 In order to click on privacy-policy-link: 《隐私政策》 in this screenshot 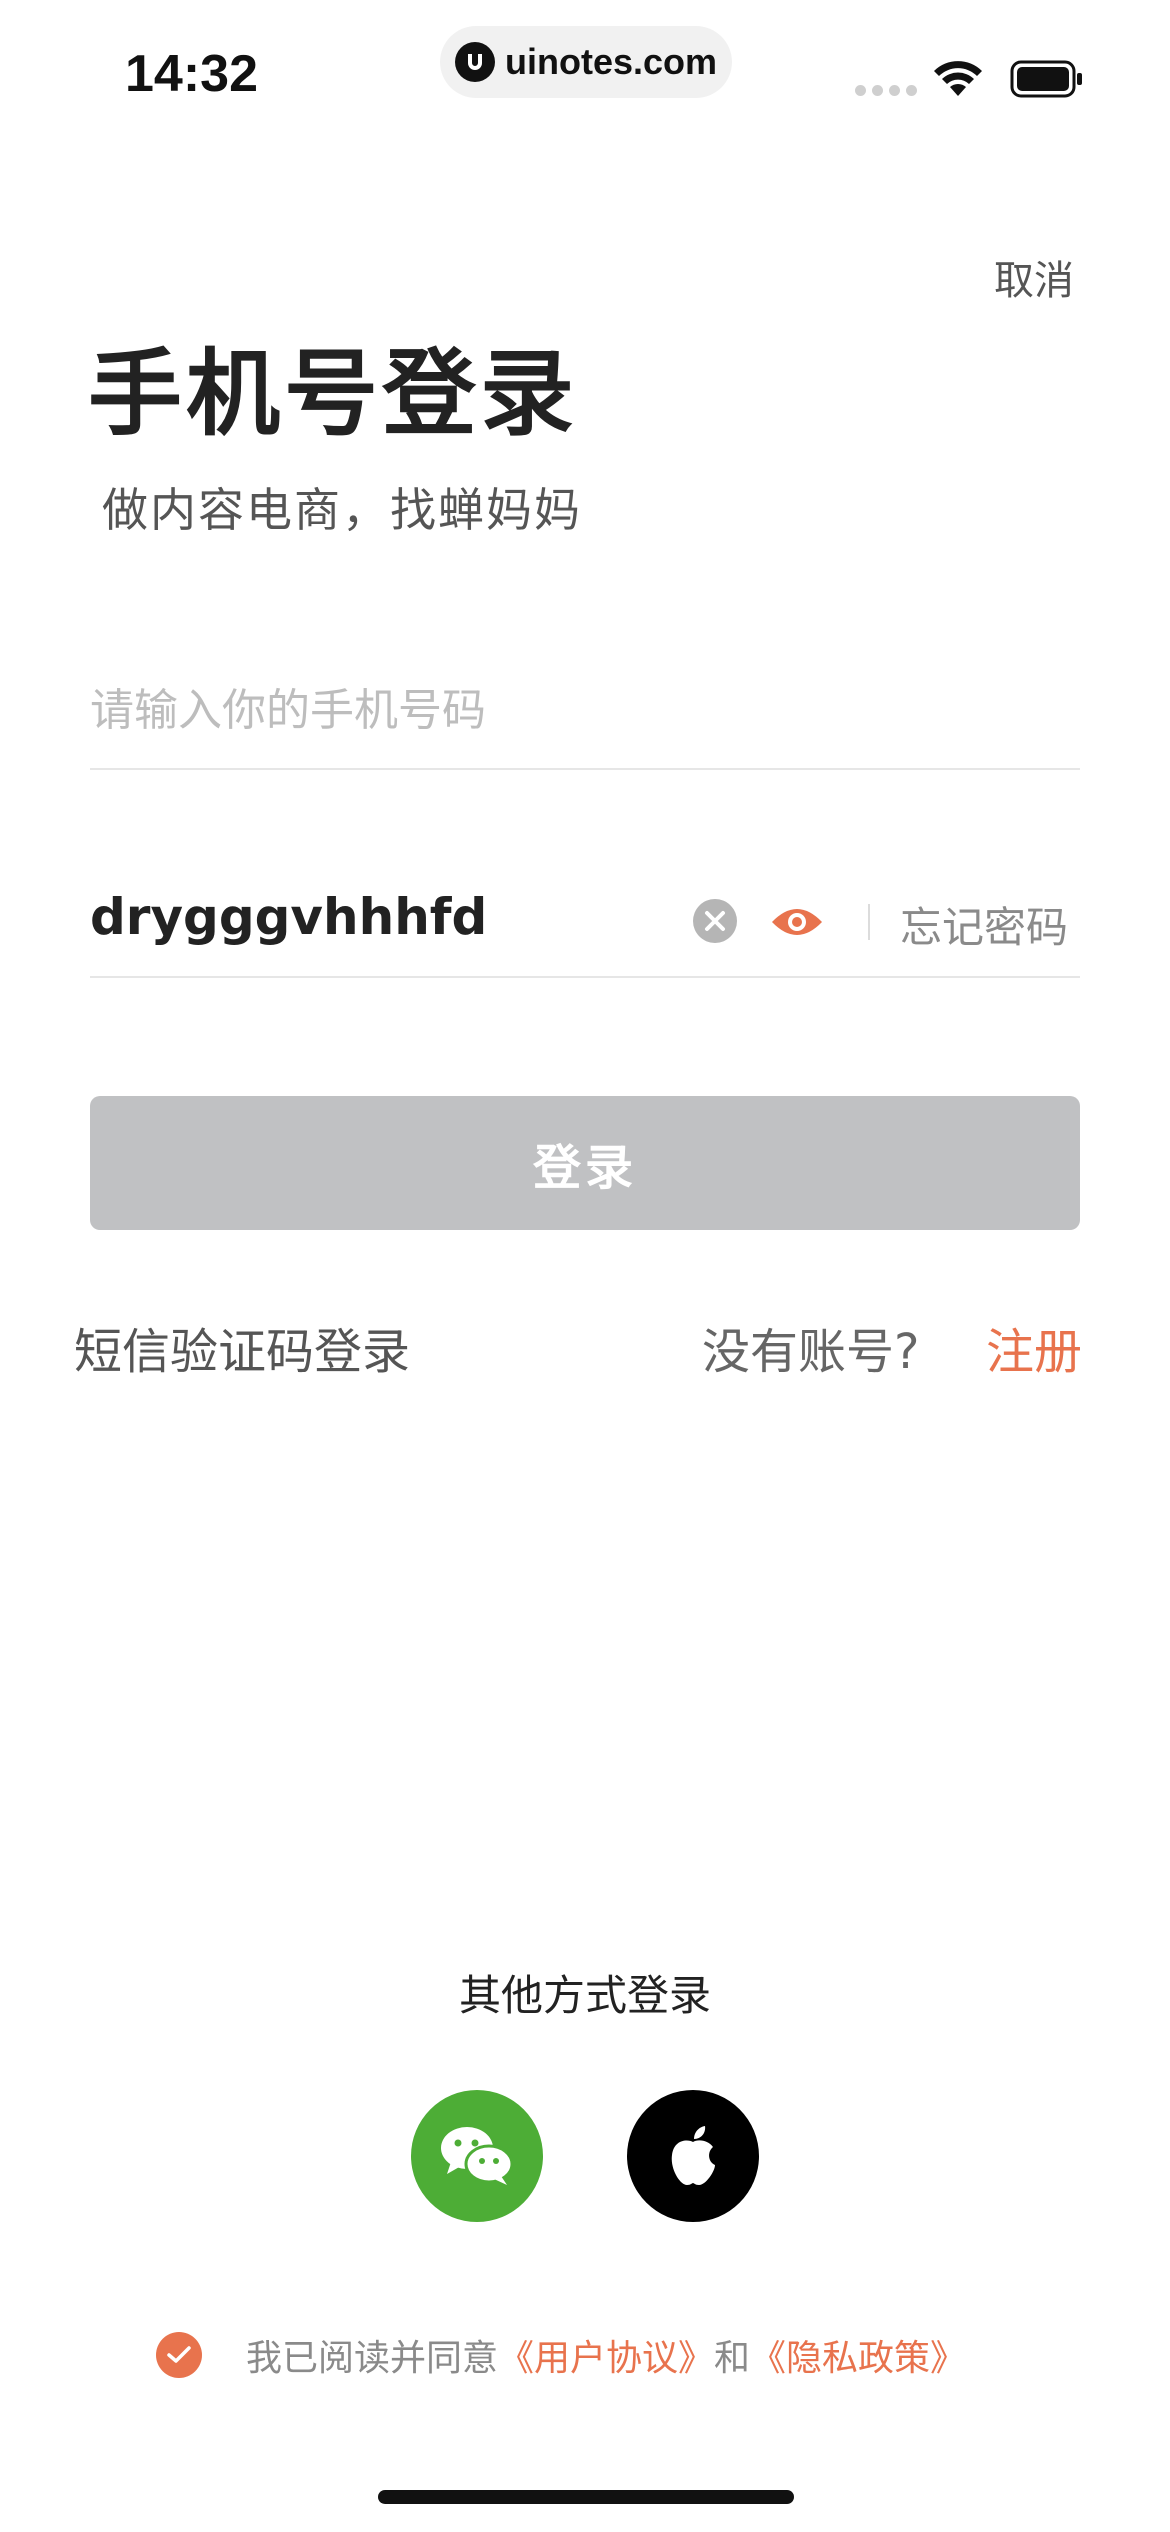, I will do `click(858, 2355)`.